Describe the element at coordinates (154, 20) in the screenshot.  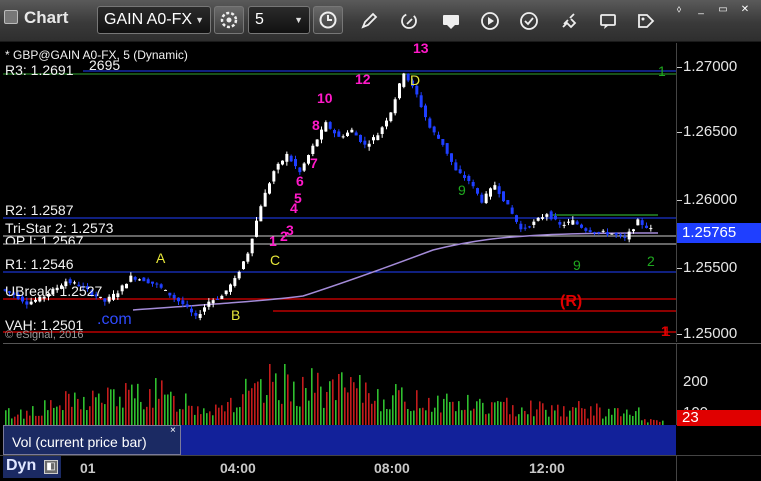
I see `symbol-selector: GAIN A0-FX ▼` at that location.